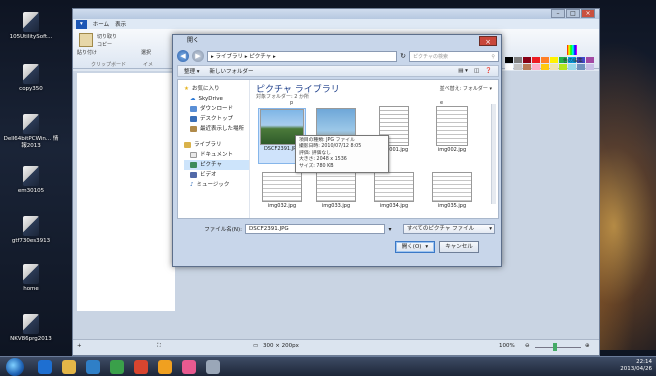  I want to click on refresh-icon: ↻, so click(403, 56).